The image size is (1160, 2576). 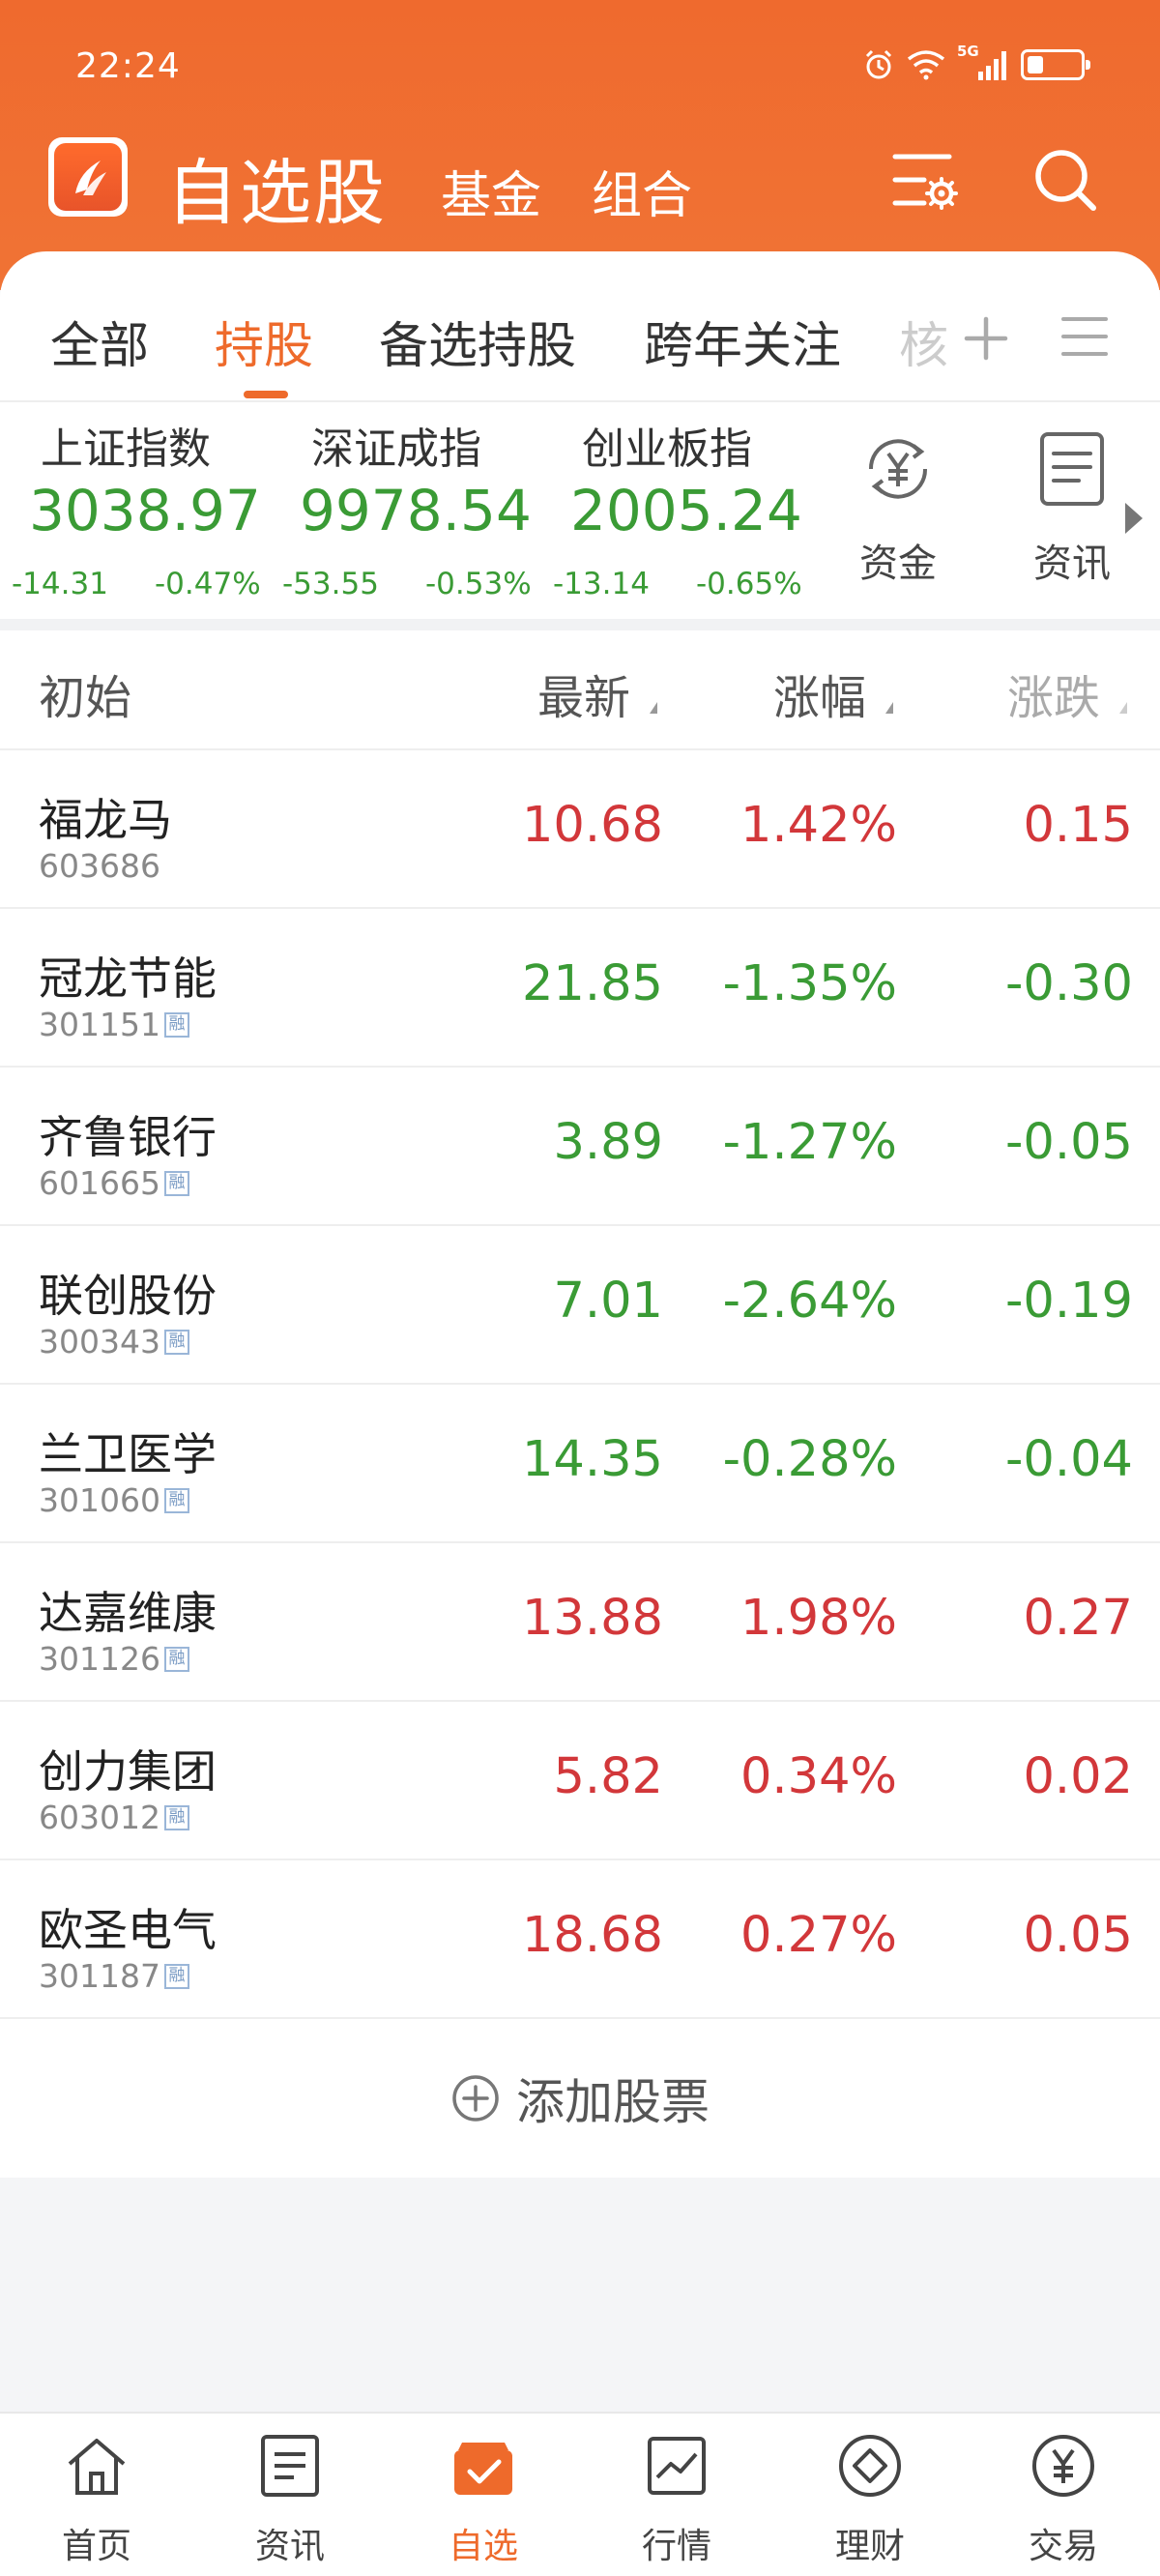 I want to click on news-shortcut-button: 资讯, so click(x=1072, y=512).